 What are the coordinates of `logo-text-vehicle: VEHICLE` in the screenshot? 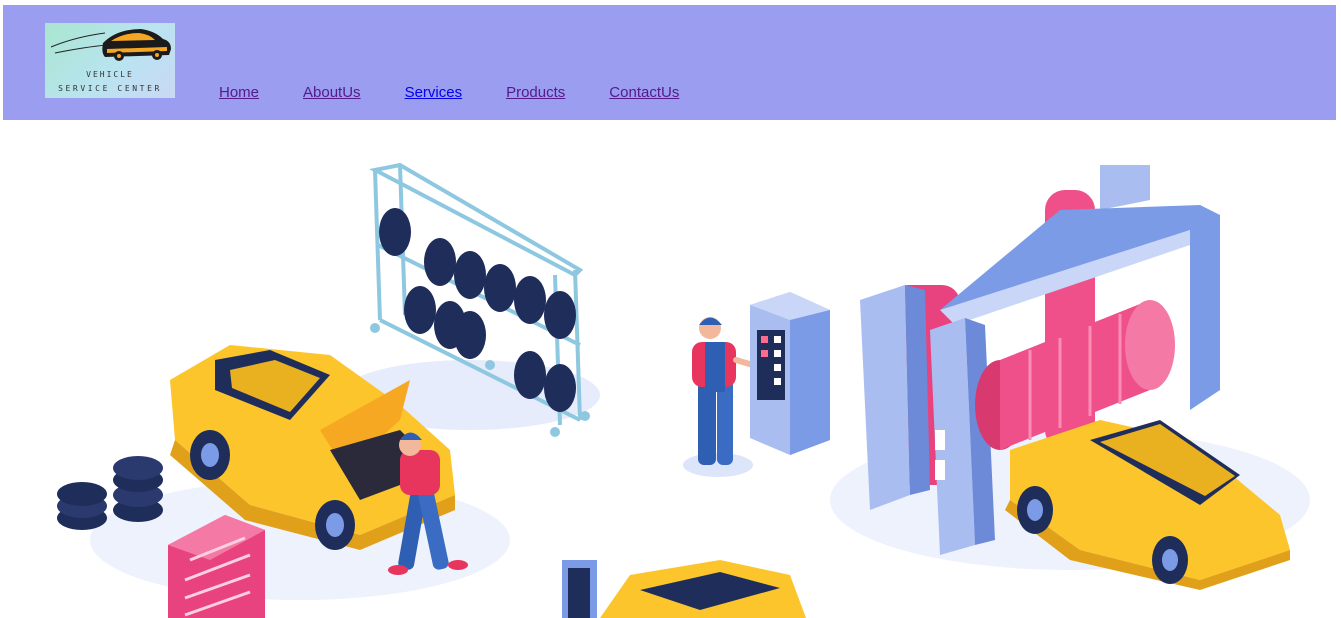 It's located at (110, 74).